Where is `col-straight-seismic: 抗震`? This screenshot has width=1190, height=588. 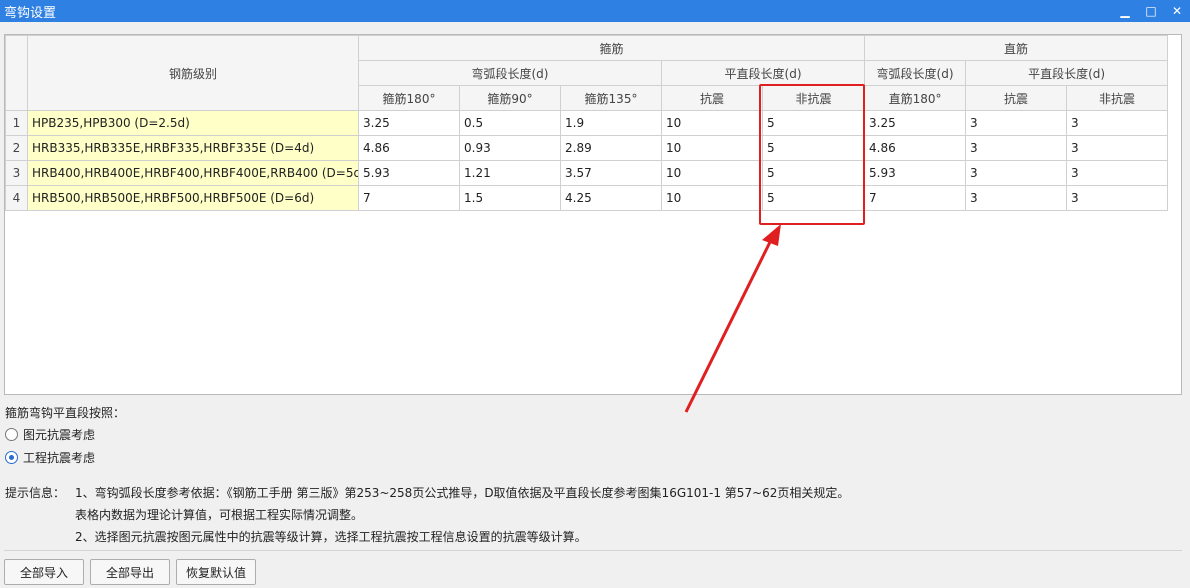
col-straight-seismic: 抗震 is located at coordinates (1016, 98).